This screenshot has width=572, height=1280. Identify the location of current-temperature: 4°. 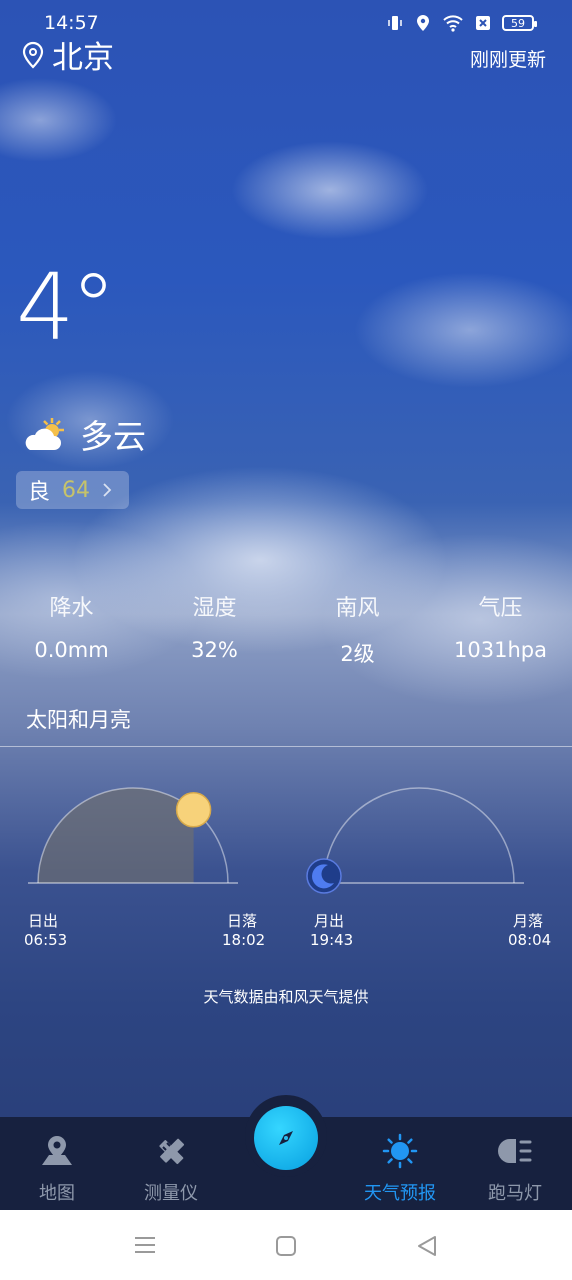
(66, 307).